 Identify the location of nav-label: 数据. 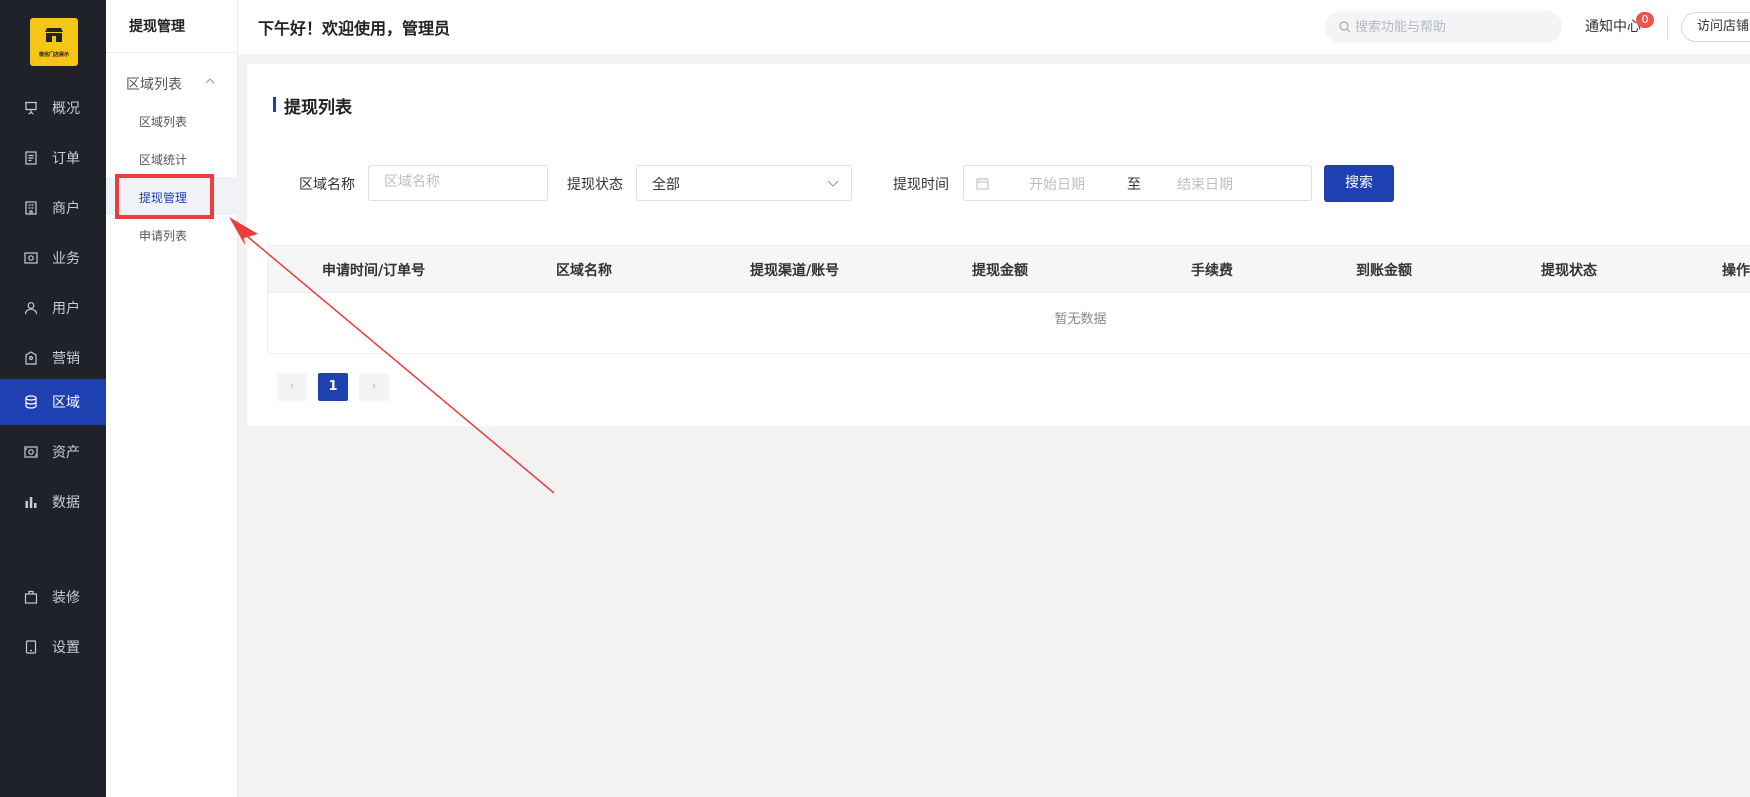
(66, 503).